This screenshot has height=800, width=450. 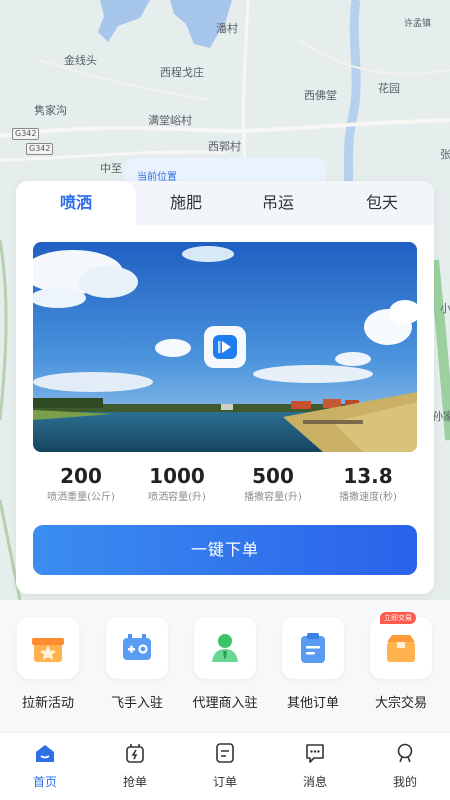 What do you see at coordinates (80, 60) in the screenshot?
I see `map-place: 金线头` at bounding box center [80, 60].